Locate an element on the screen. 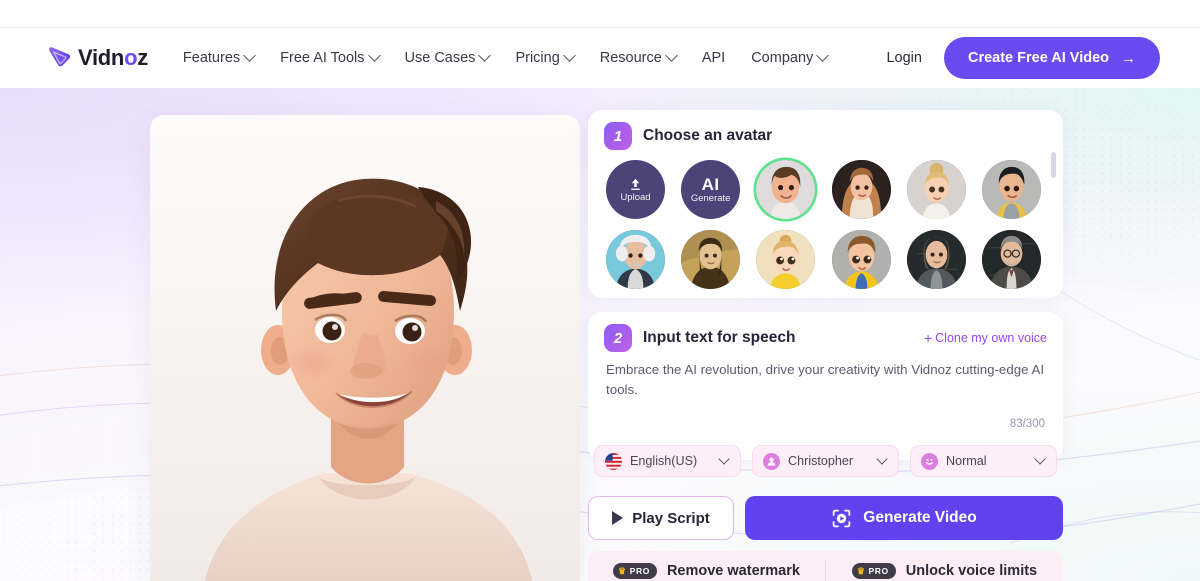 Image resolution: width=1200 pixels, height=581 pixels. nav-item-api: API is located at coordinates (713, 58).